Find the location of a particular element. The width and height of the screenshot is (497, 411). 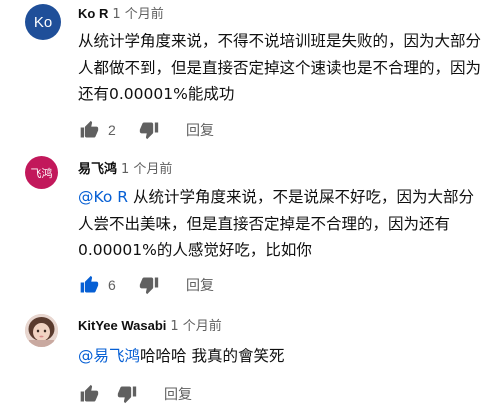

comment-header: Ko R 1 个月前 is located at coordinates (121, 14).